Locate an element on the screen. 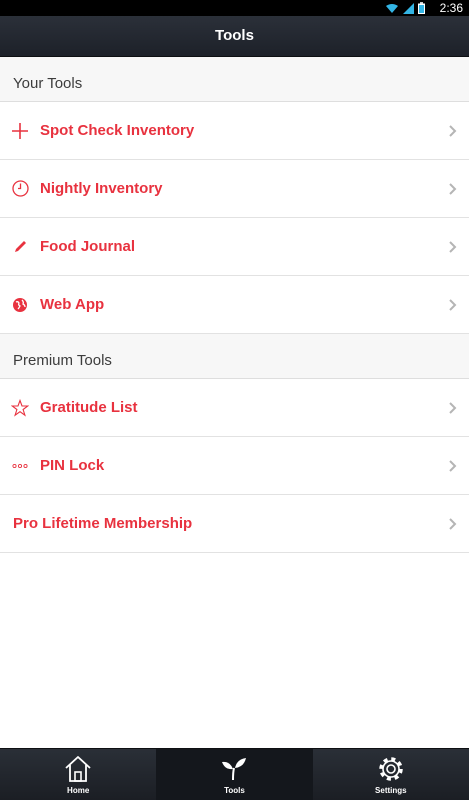 This screenshot has height=800, width=469. status-time: 2:36 is located at coordinates (451, 8).